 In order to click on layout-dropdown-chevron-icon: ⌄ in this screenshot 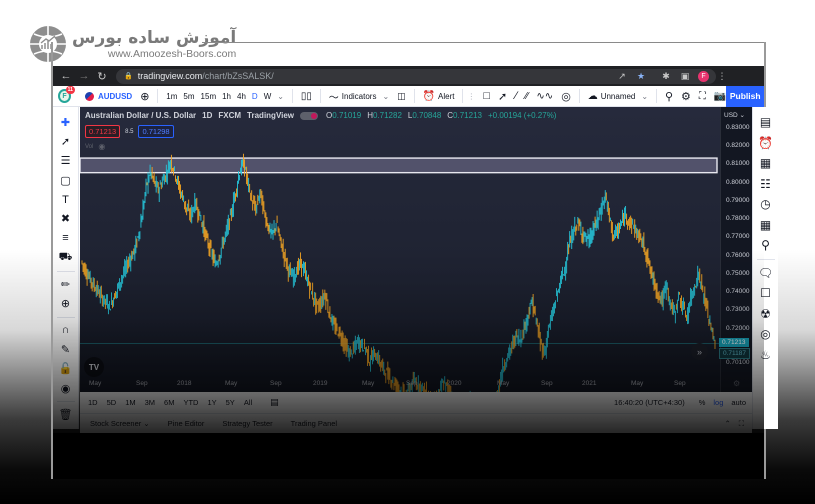, I will do `click(644, 96)`.